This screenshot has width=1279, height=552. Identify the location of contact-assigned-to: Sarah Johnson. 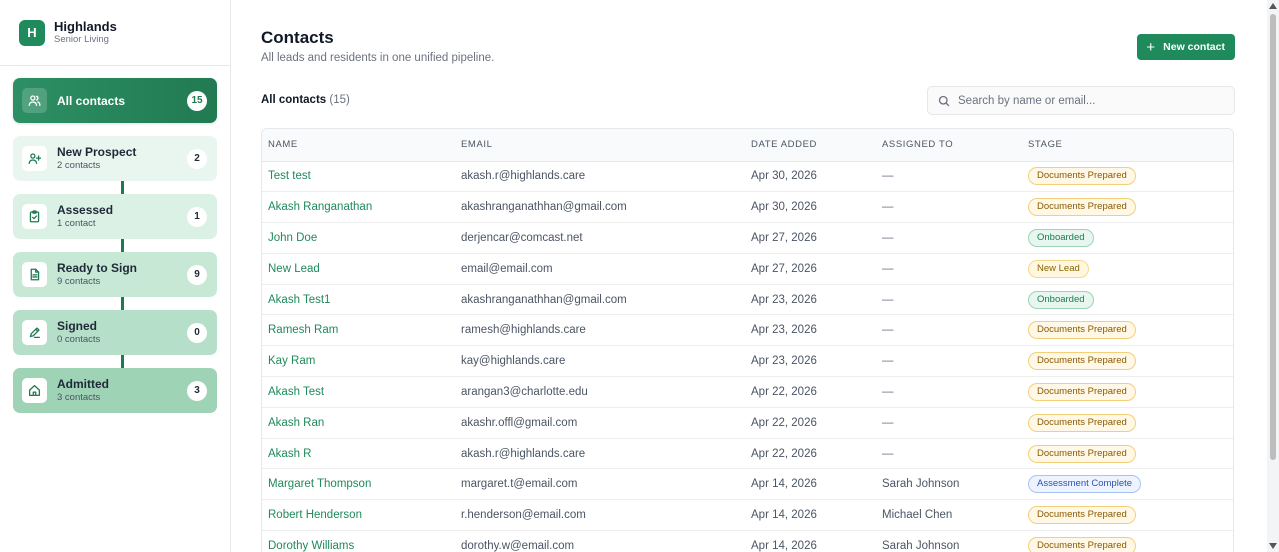
(949, 484).